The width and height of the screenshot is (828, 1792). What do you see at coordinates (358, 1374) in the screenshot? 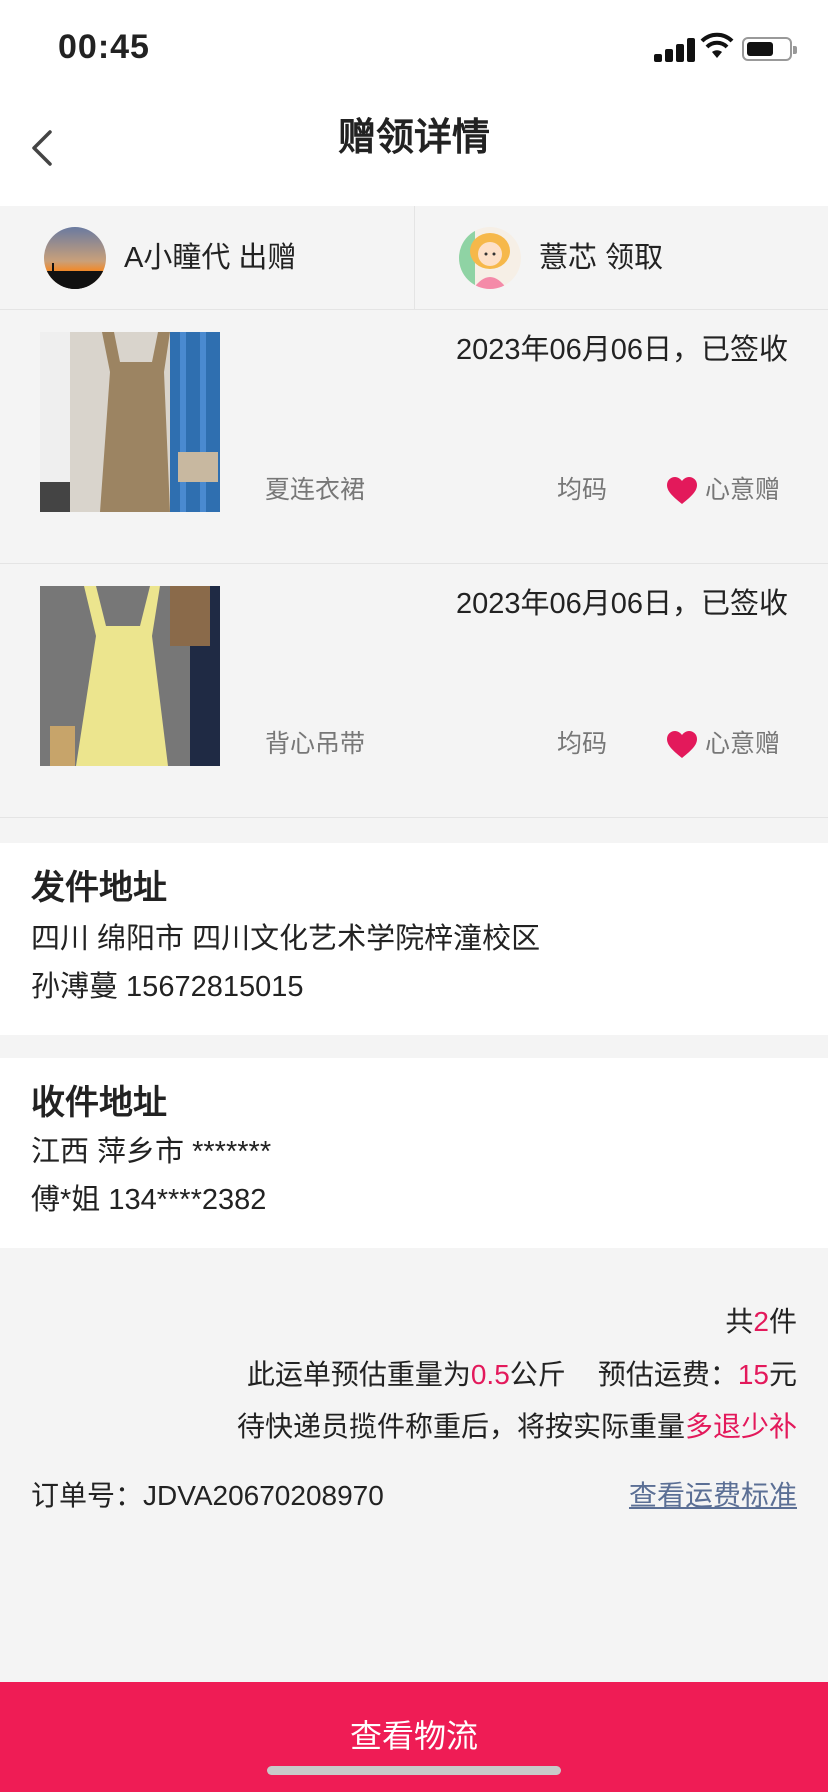
I see `weight-prefix: 此运单预估重量为` at bounding box center [358, 1374].